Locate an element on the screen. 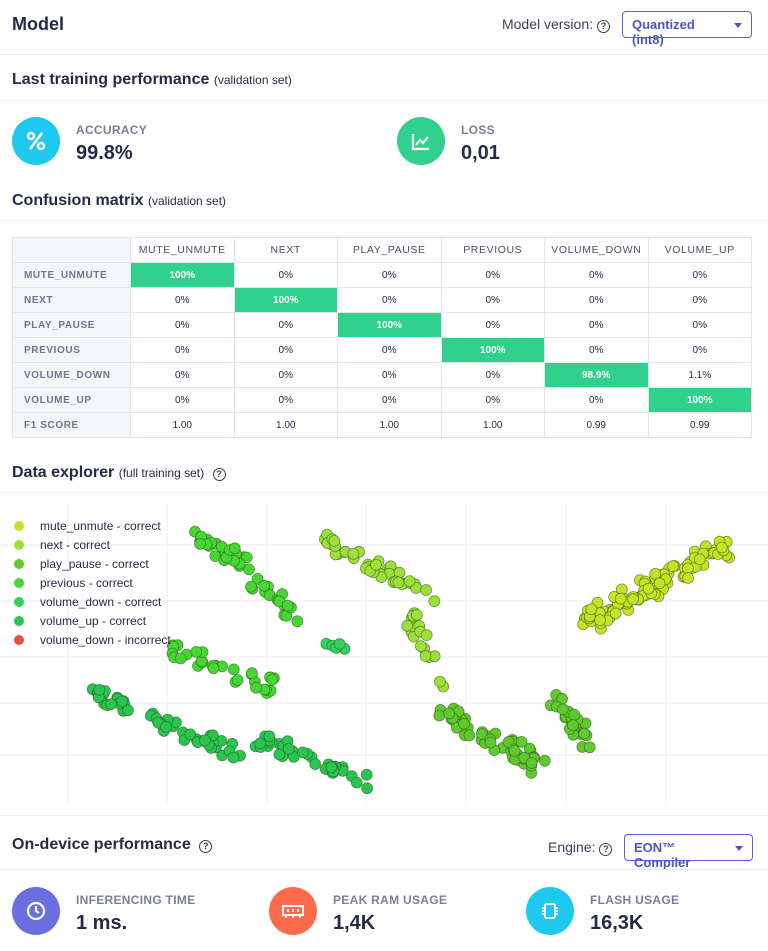 This screenshot has width=768, height=951. legend-item: previous - correct is located at coordinates (92, 582).